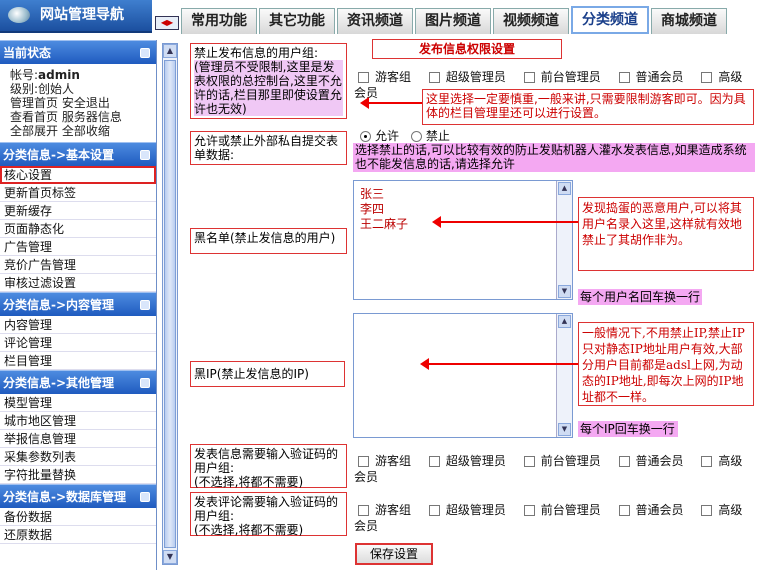 This screenshot has height=570, width=770. I want to click on sidebar-section-content: 分类信息->内容管理, so click(78, 304).